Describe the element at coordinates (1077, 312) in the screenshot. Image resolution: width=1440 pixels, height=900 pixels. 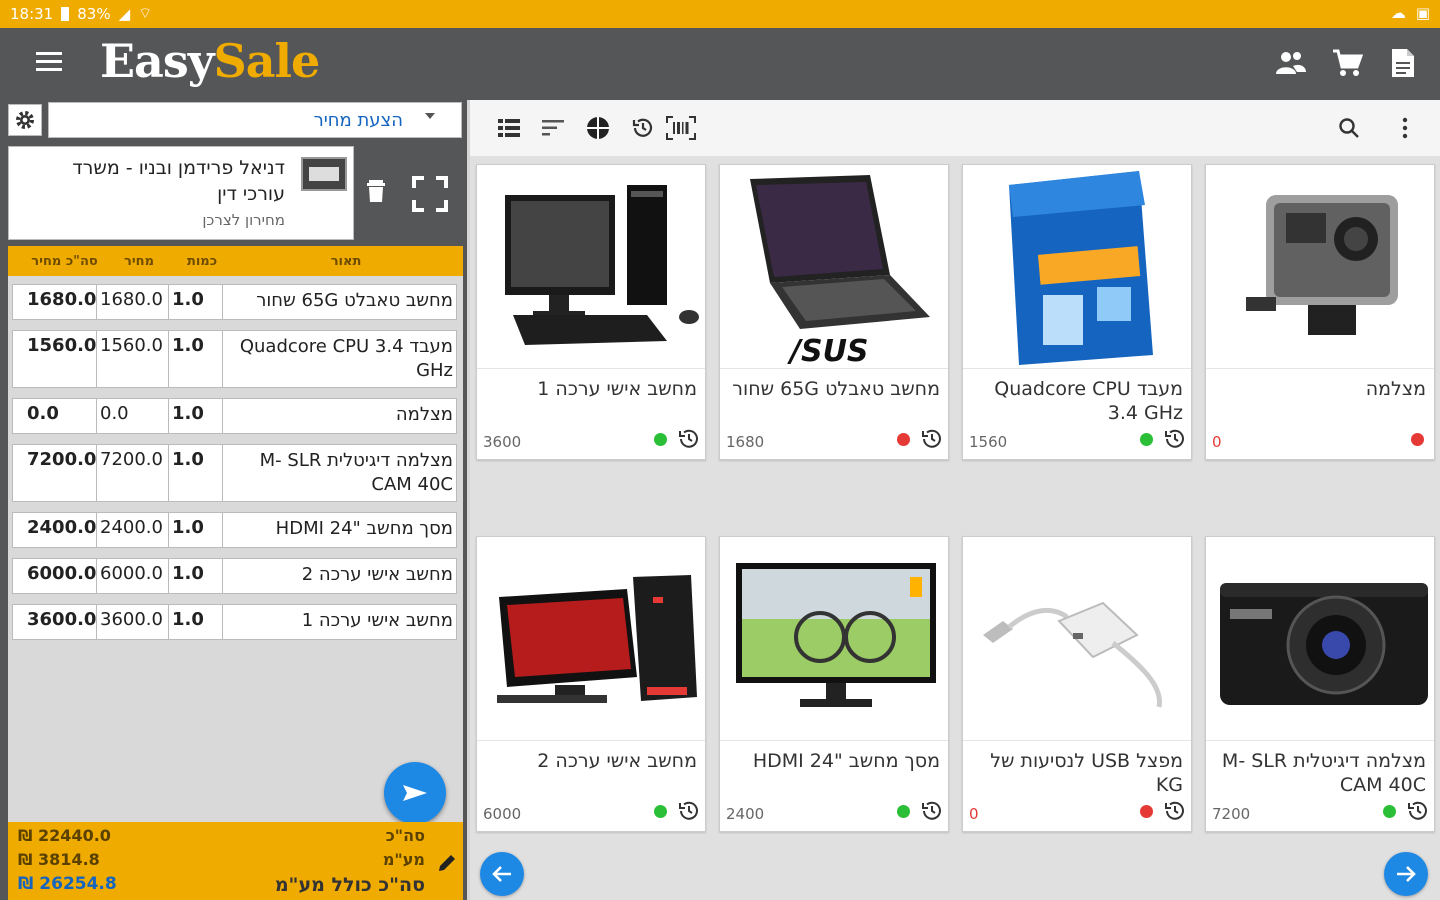
I see `product-card: מעבד Quadcore CPU 3.4 GHz 1560` at that location.